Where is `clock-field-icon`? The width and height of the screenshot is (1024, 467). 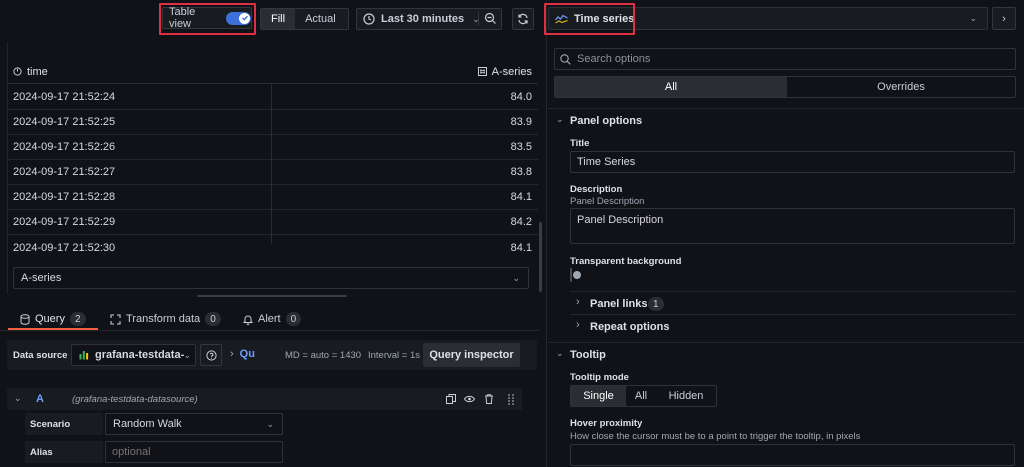 clock-field-icon is located at coordinates (17, 71).